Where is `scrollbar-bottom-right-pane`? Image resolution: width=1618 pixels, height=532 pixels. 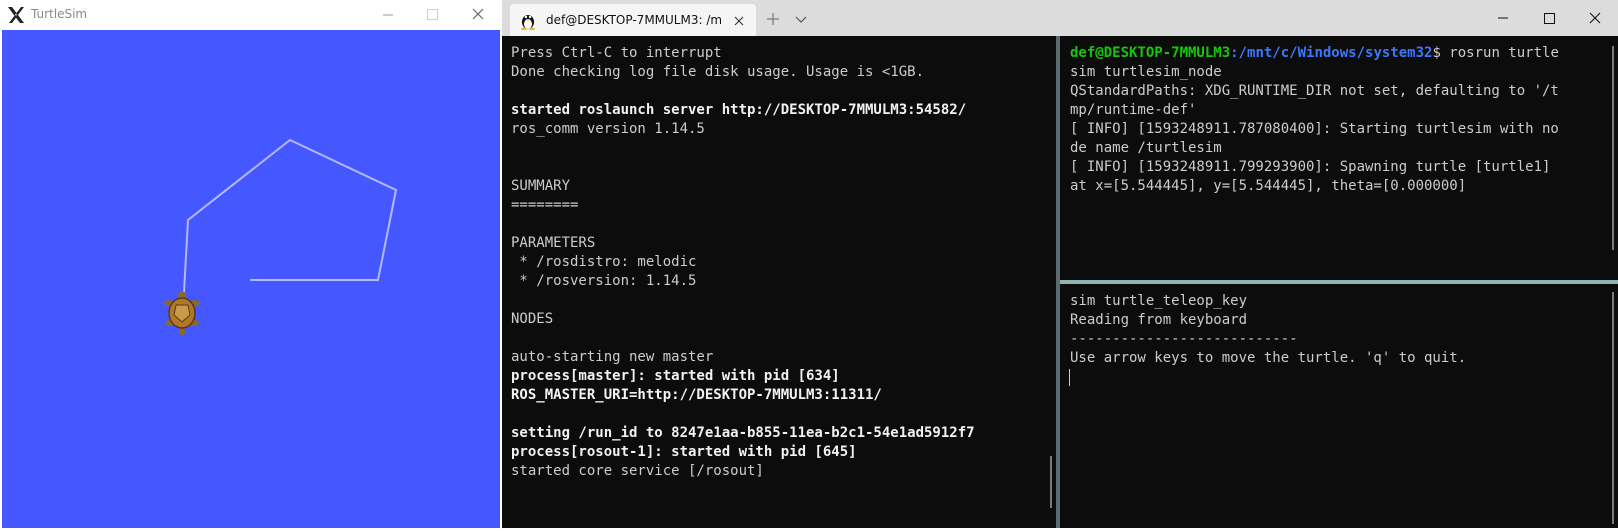
scrollbar-bottom-right-pane is located at coordinates (1613, 408).